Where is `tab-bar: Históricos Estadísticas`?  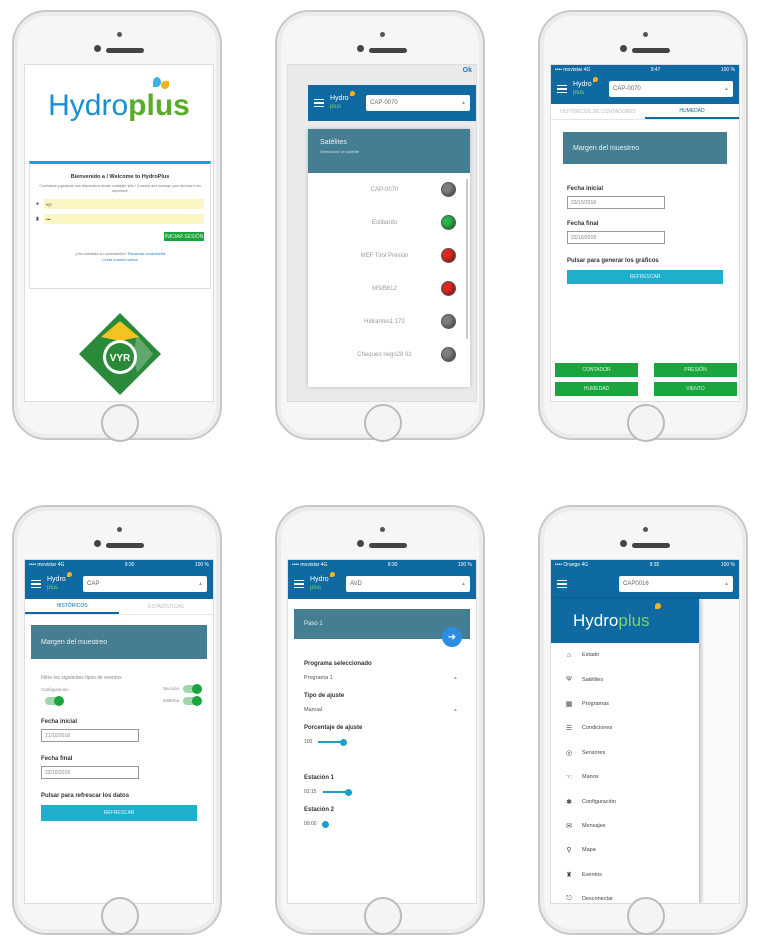 tab-bar: Históricos Estadísticas is located at coordinates (119, 607).